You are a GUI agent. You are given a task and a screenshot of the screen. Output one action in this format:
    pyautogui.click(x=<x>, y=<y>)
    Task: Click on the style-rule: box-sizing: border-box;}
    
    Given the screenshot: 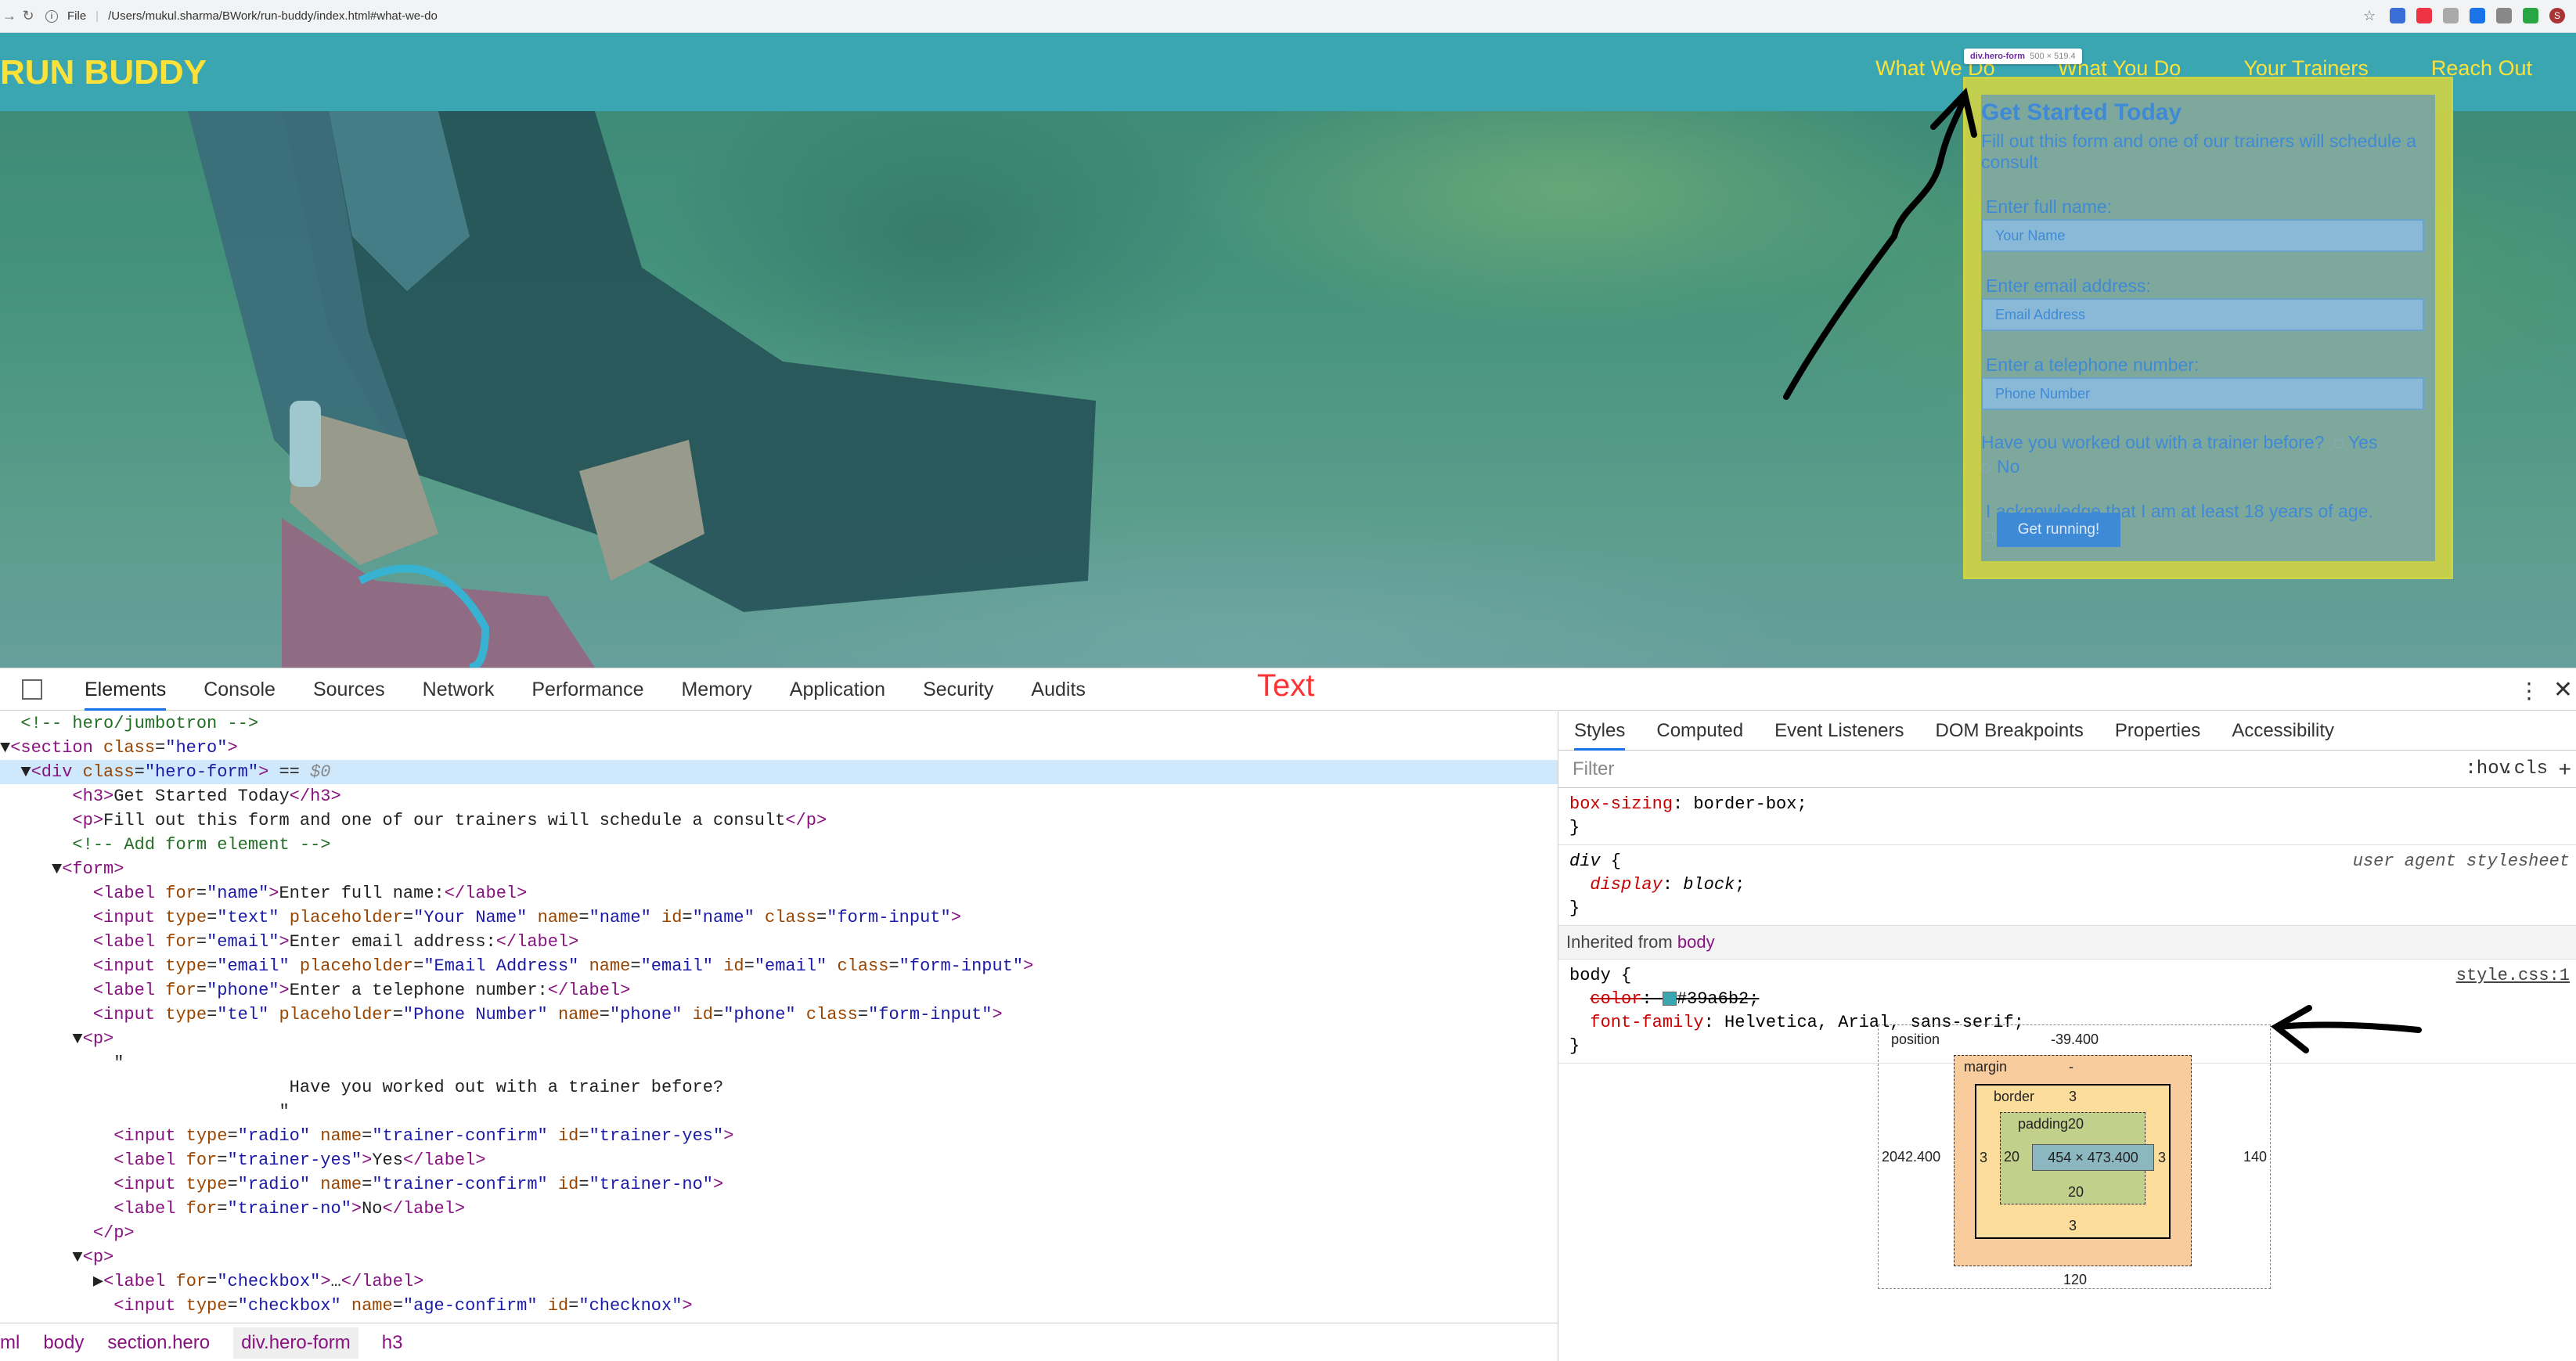 What is the action you would take?
    pyautogui.click(x=2067, y=816)
    